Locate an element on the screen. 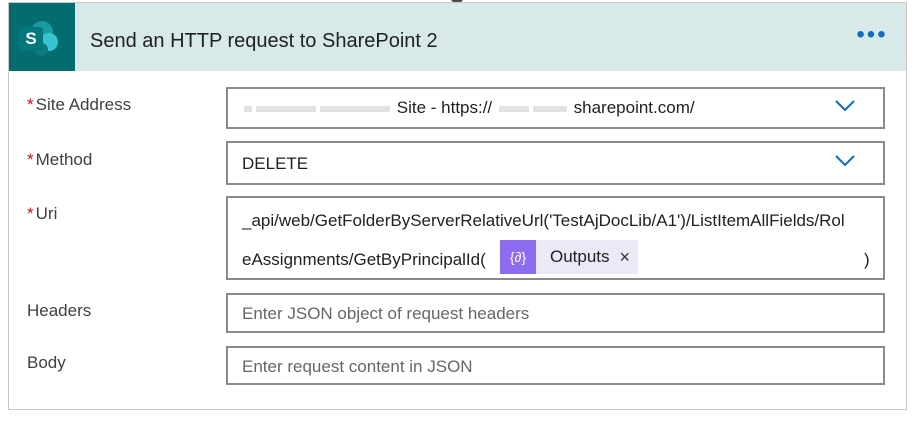  field-underline is located at coordinates (525, 128).